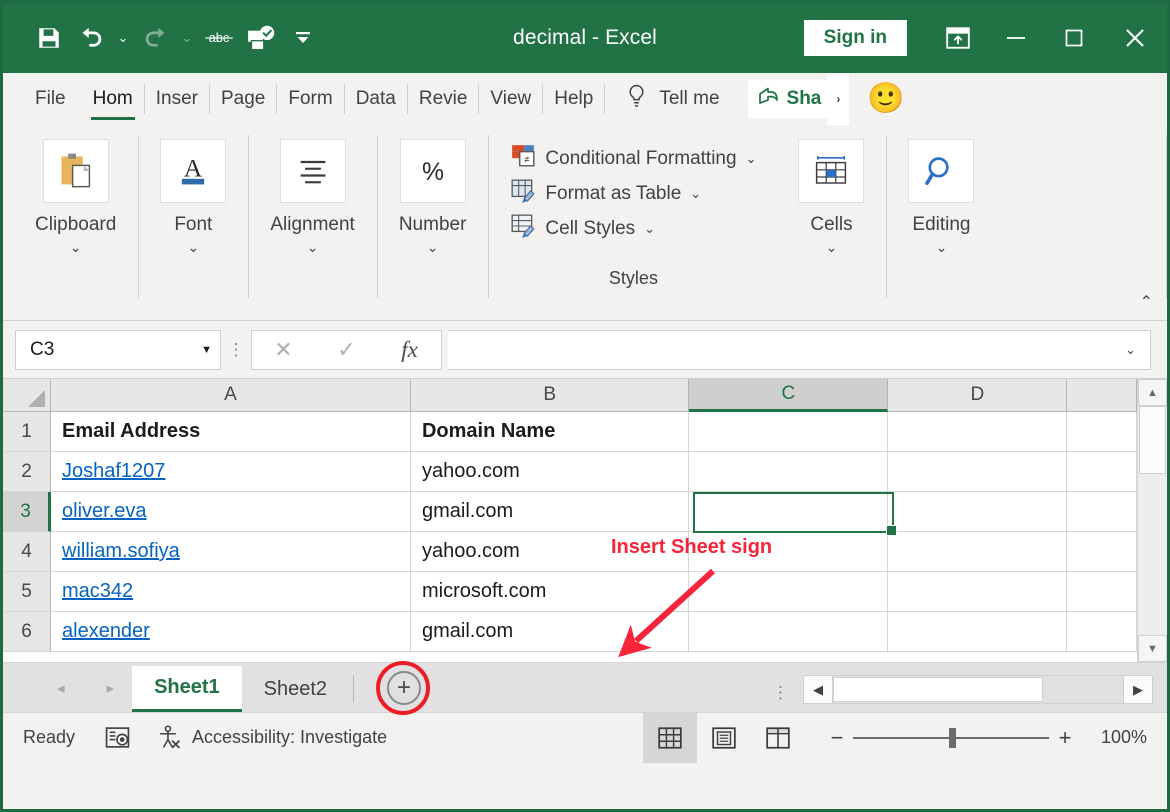  I want to click on row-header-6: 6, so click(27, 632).